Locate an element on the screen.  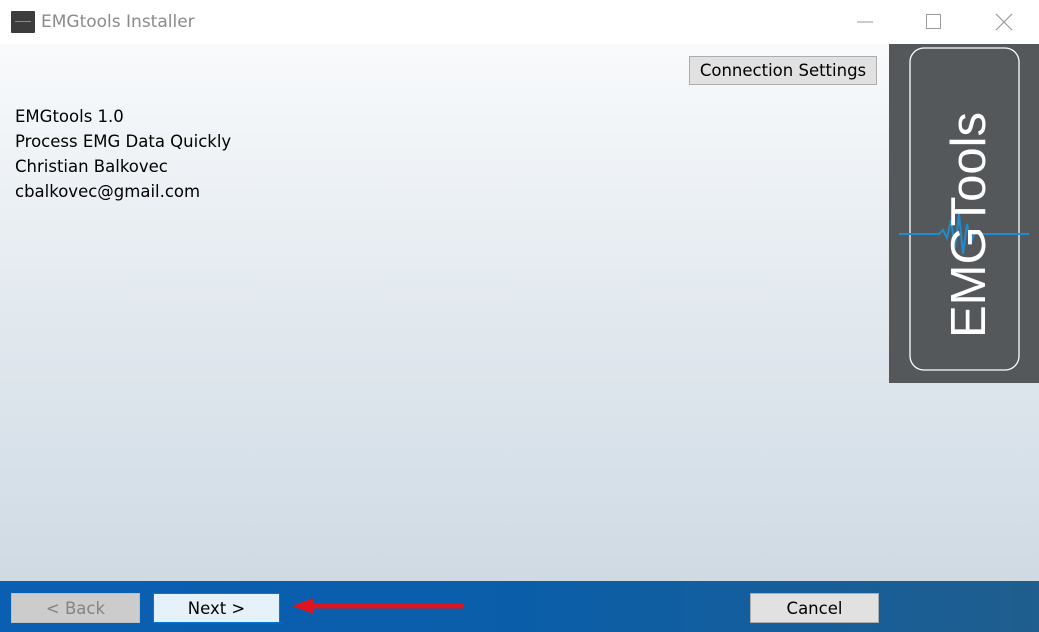
connection-settings-button: Connection Settings is located at coordinates (783, 70).